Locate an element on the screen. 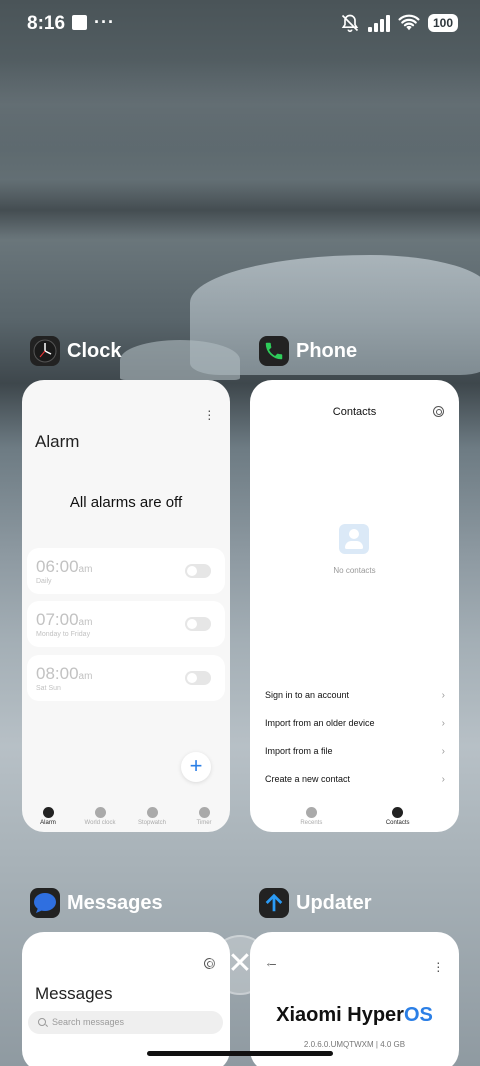 The height and width of the screenshot is (1066, 480). clock-bottom-nav: Alarm World clock Stopwatch Timer is located at coordinates (126, 816).